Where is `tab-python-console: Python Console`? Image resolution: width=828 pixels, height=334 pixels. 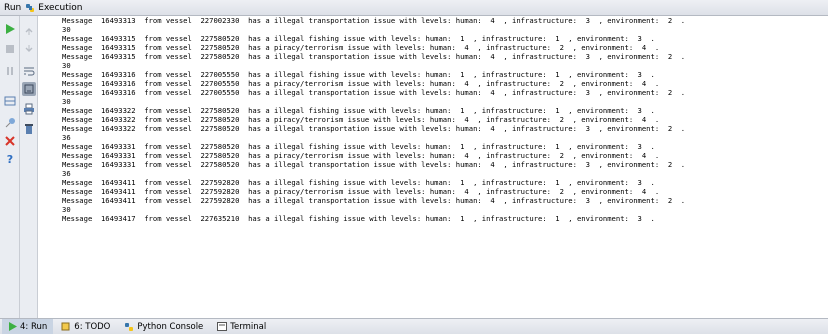 tab-python-console: Python Console is located at coordinates (163, 326).